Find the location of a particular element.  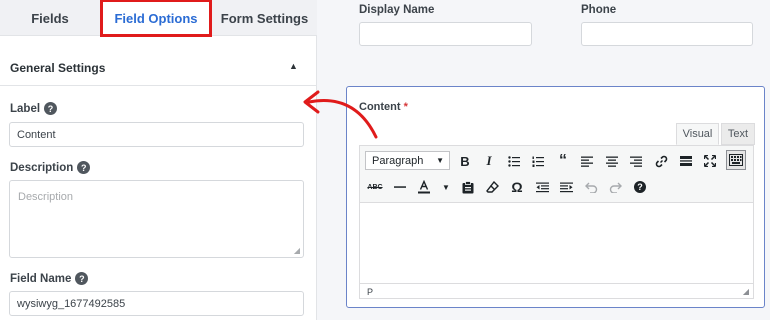

undo-icon is located at coordinates (591, 187).